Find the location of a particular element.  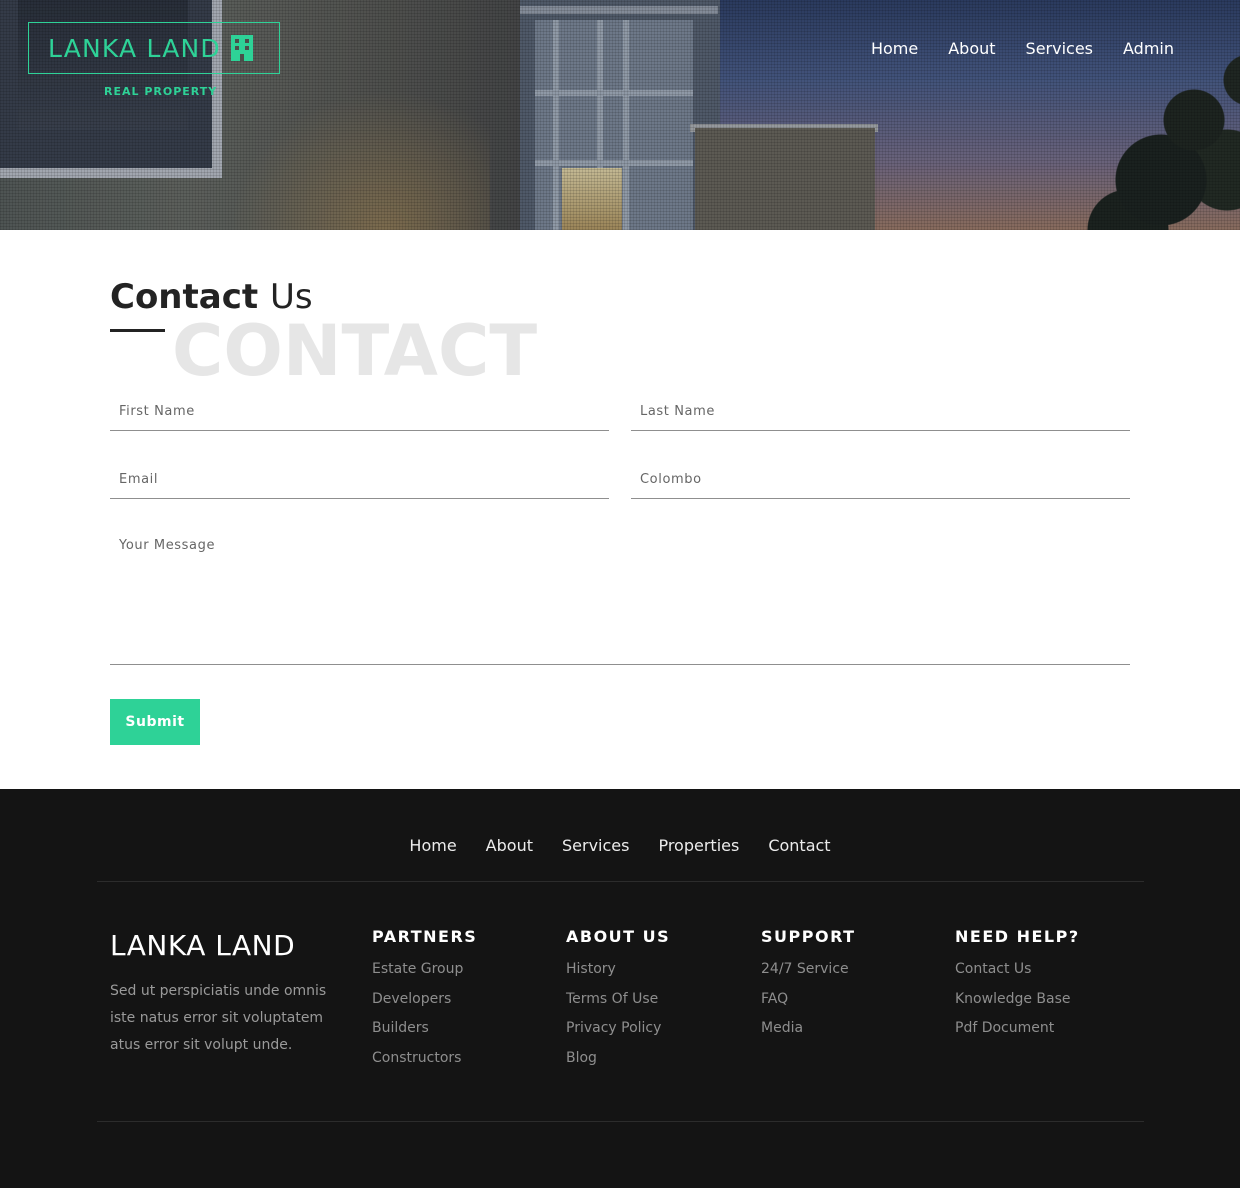

footer-link: Developers is located at coordinates (411, 999).